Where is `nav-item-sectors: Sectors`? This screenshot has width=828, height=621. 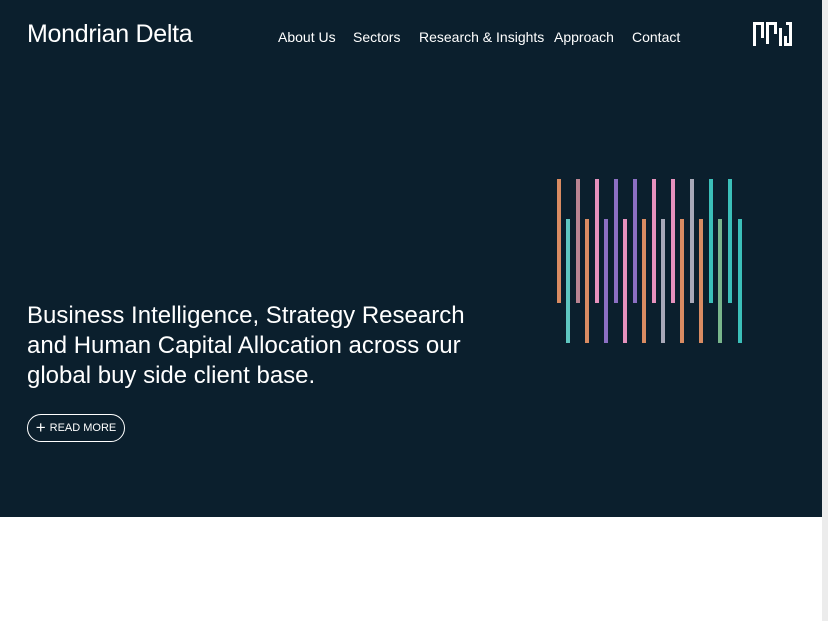 nav-item-sectors: Sectors is located at coordinates (376, 37).